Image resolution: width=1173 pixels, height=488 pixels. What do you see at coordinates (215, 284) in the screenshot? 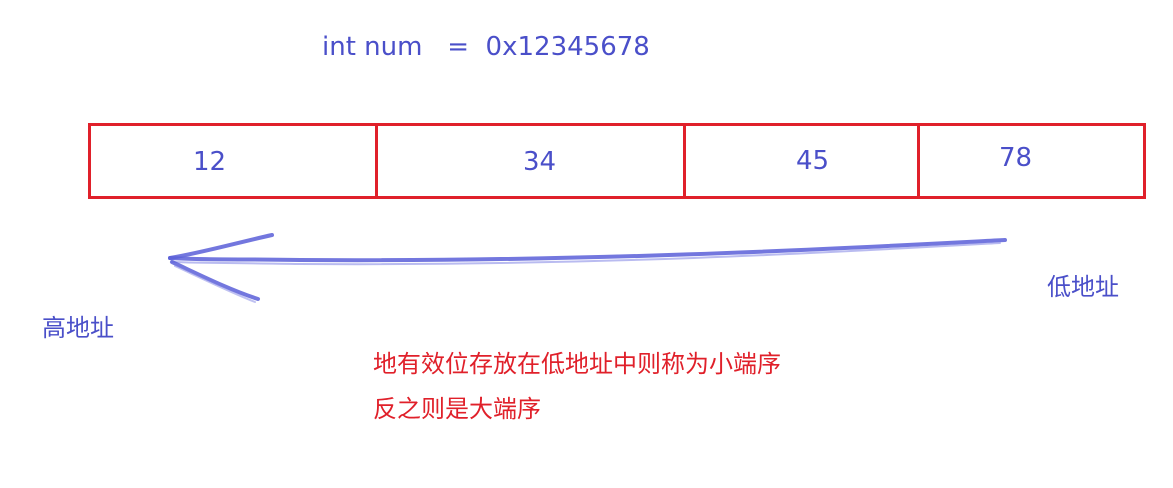
I see `arrow-head-lower-shadow` at bounding box center [215, 284].